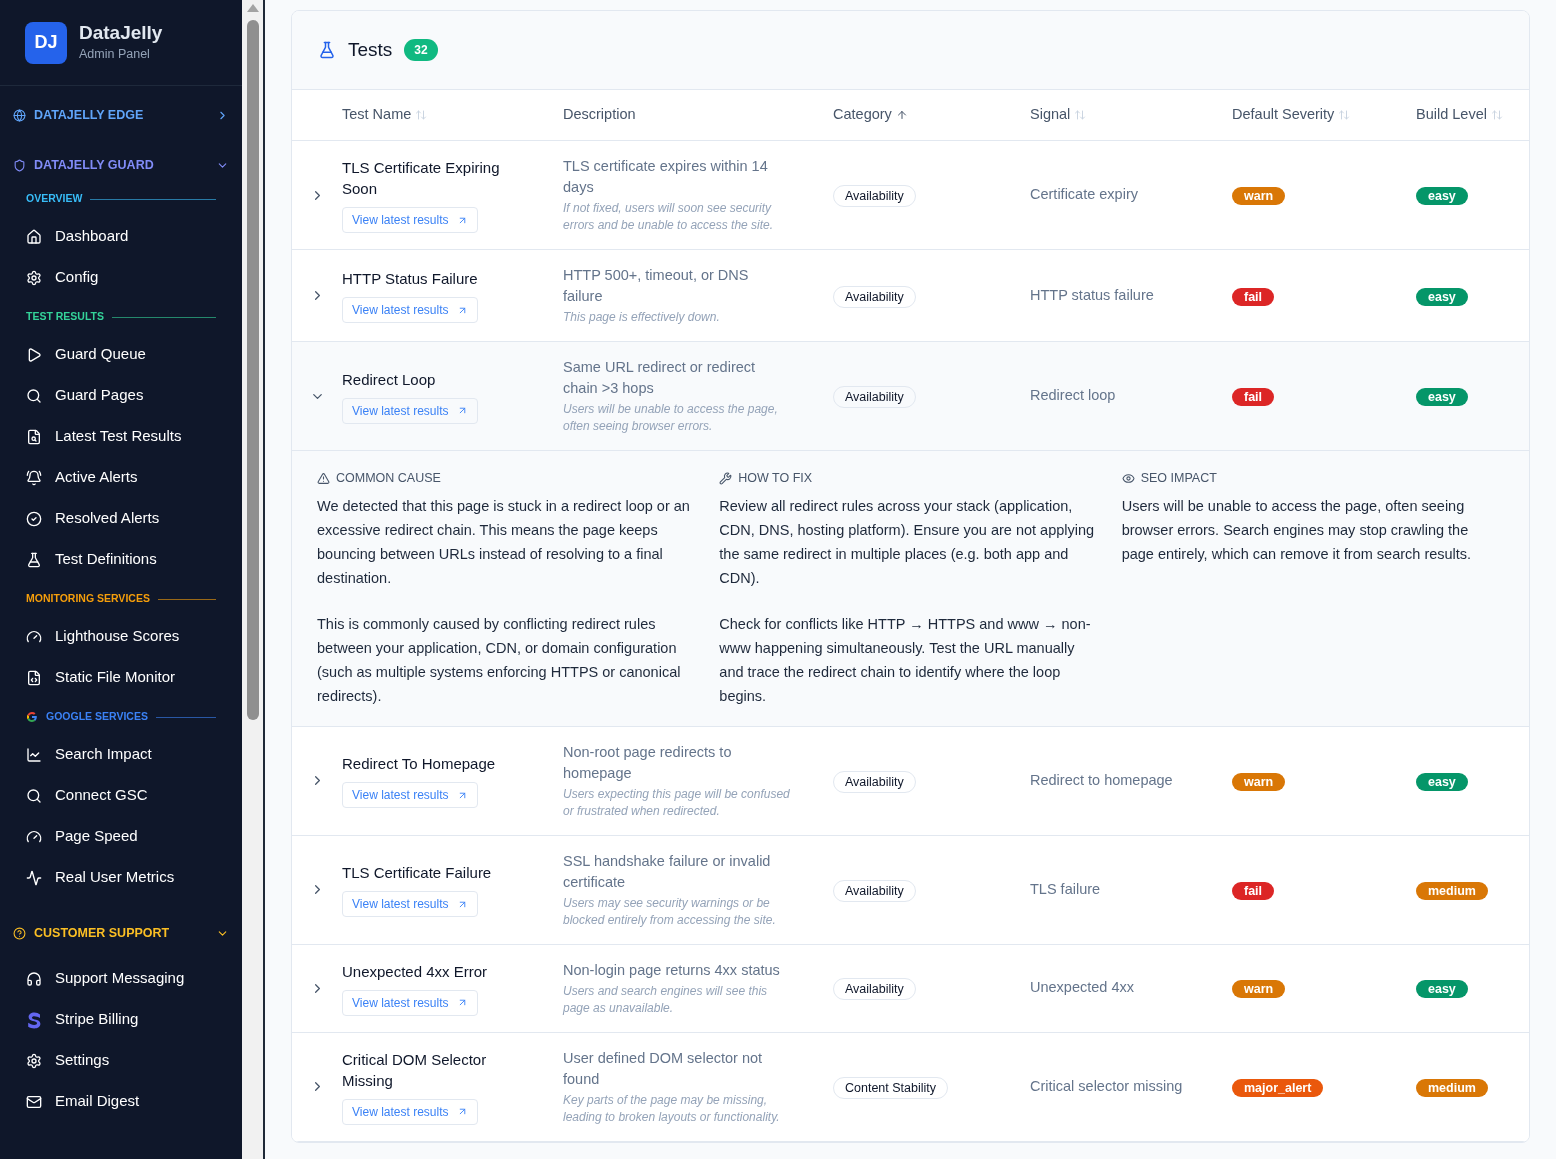 This screenshot has width=1556, height=1159. Describe the element at coordinates (452, 115) in the screenshot. I see `column-header: Test Name` at that location.